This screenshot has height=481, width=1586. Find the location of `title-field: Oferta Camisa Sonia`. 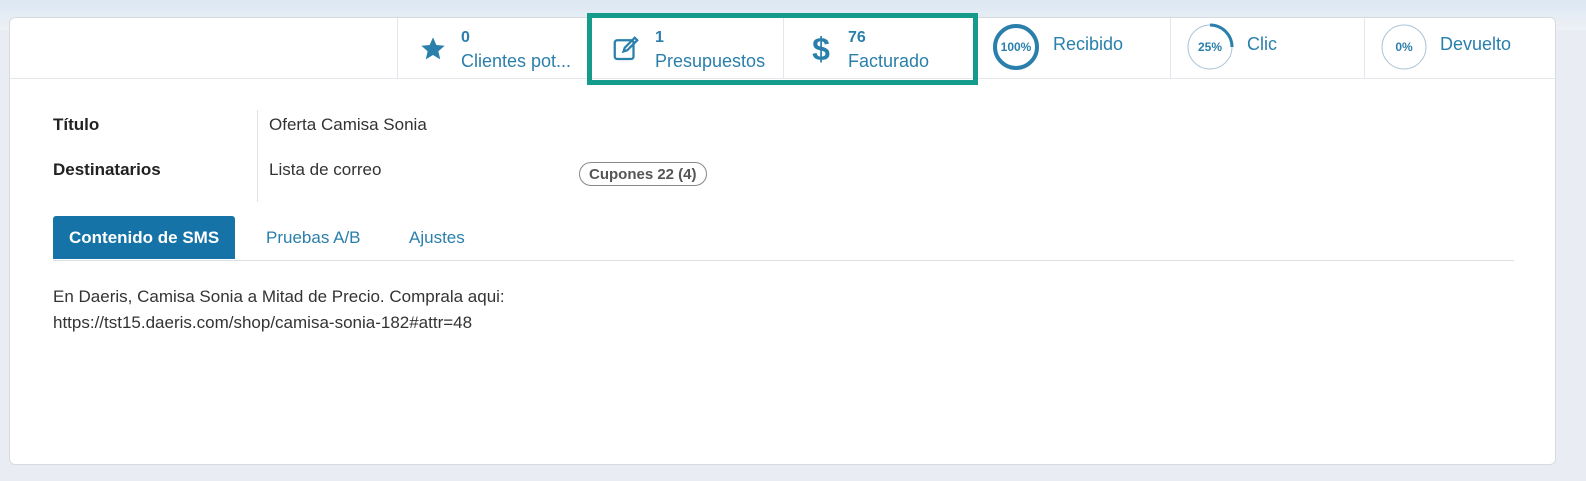

title-field: Oferta Camisa Sonia is located at coordinates (348, 125).